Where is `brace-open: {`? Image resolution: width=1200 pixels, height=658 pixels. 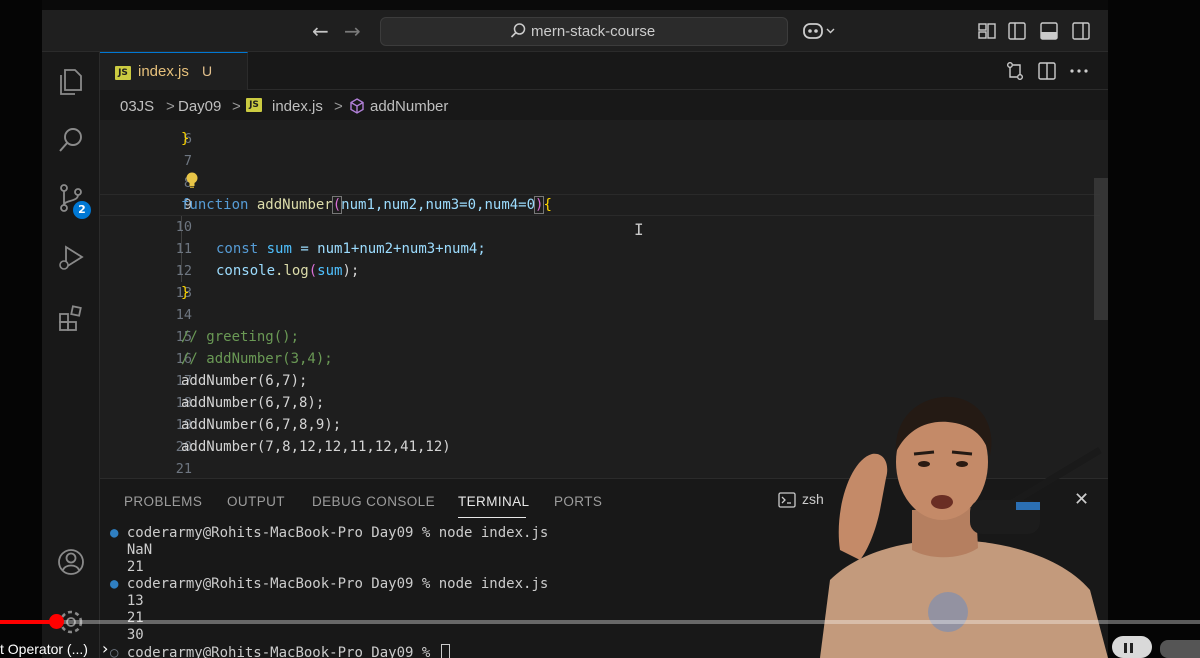
brace-open: { is located at coordinates (547, 205).